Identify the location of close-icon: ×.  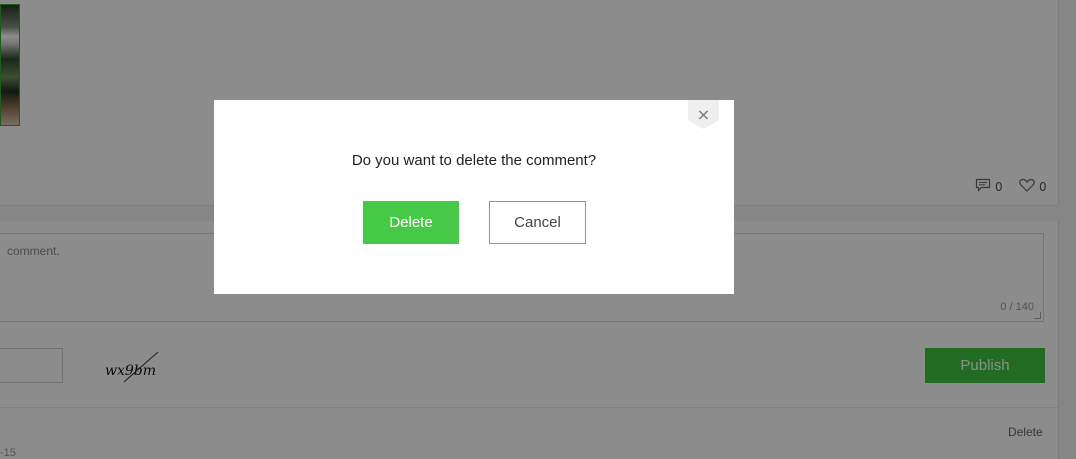
(703, 114).